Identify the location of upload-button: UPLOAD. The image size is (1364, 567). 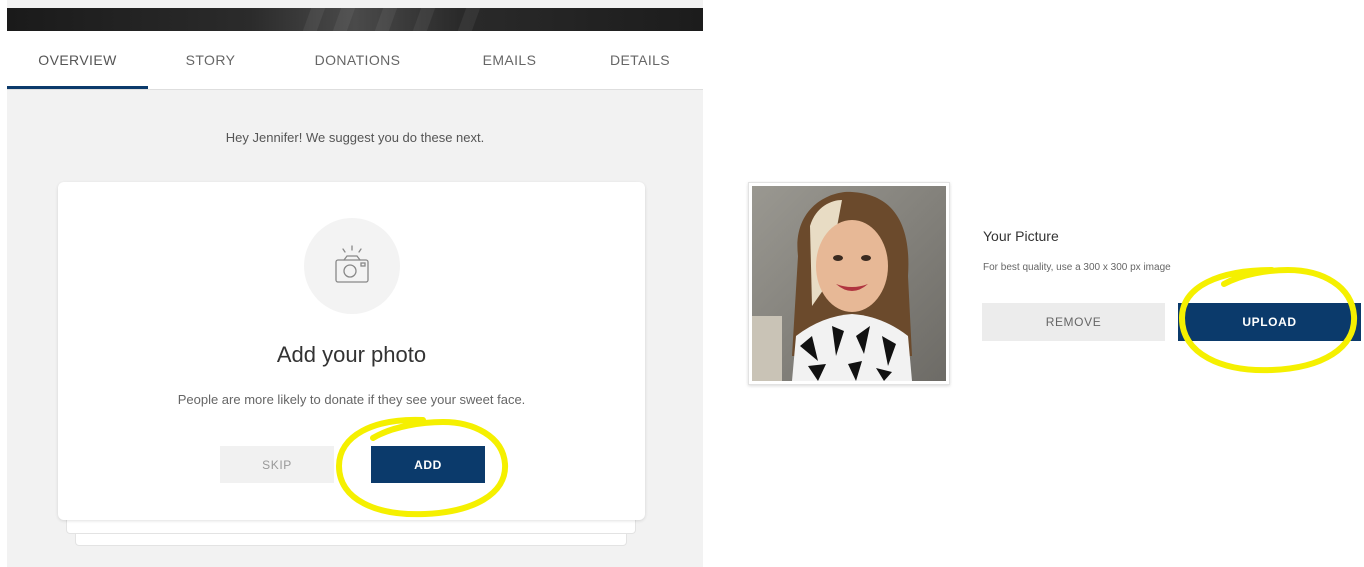
(1269, 322).